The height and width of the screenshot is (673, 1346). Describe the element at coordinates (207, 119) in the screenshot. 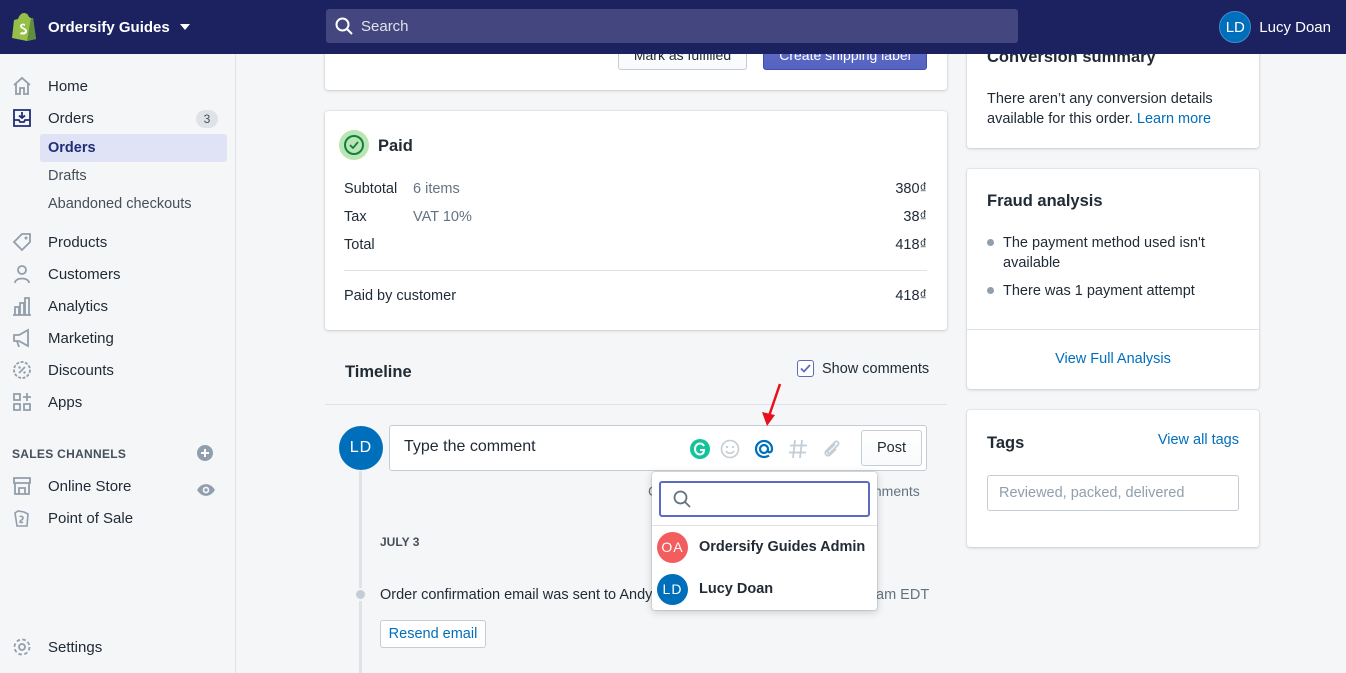

I see `orders-count-badge: 3` at that location.